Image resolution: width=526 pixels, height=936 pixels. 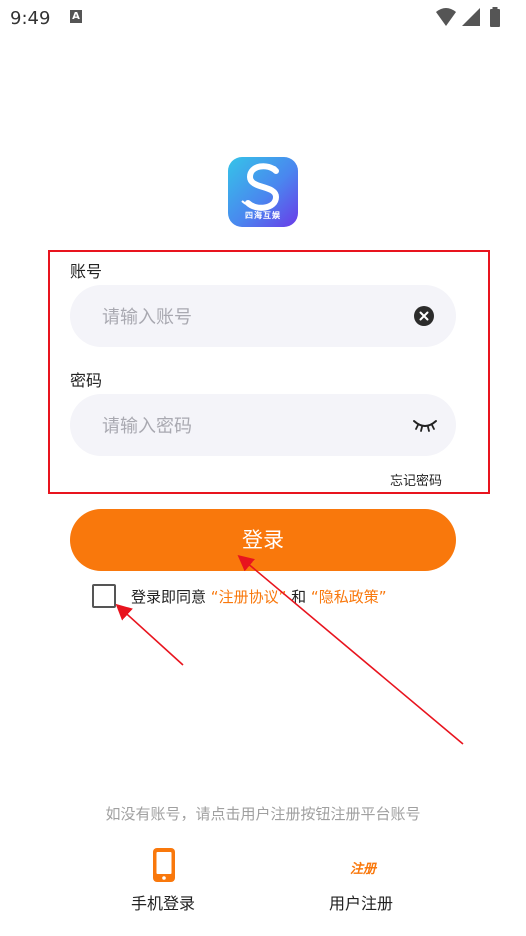 I want to click on account-input, so click(x=252, y=317).